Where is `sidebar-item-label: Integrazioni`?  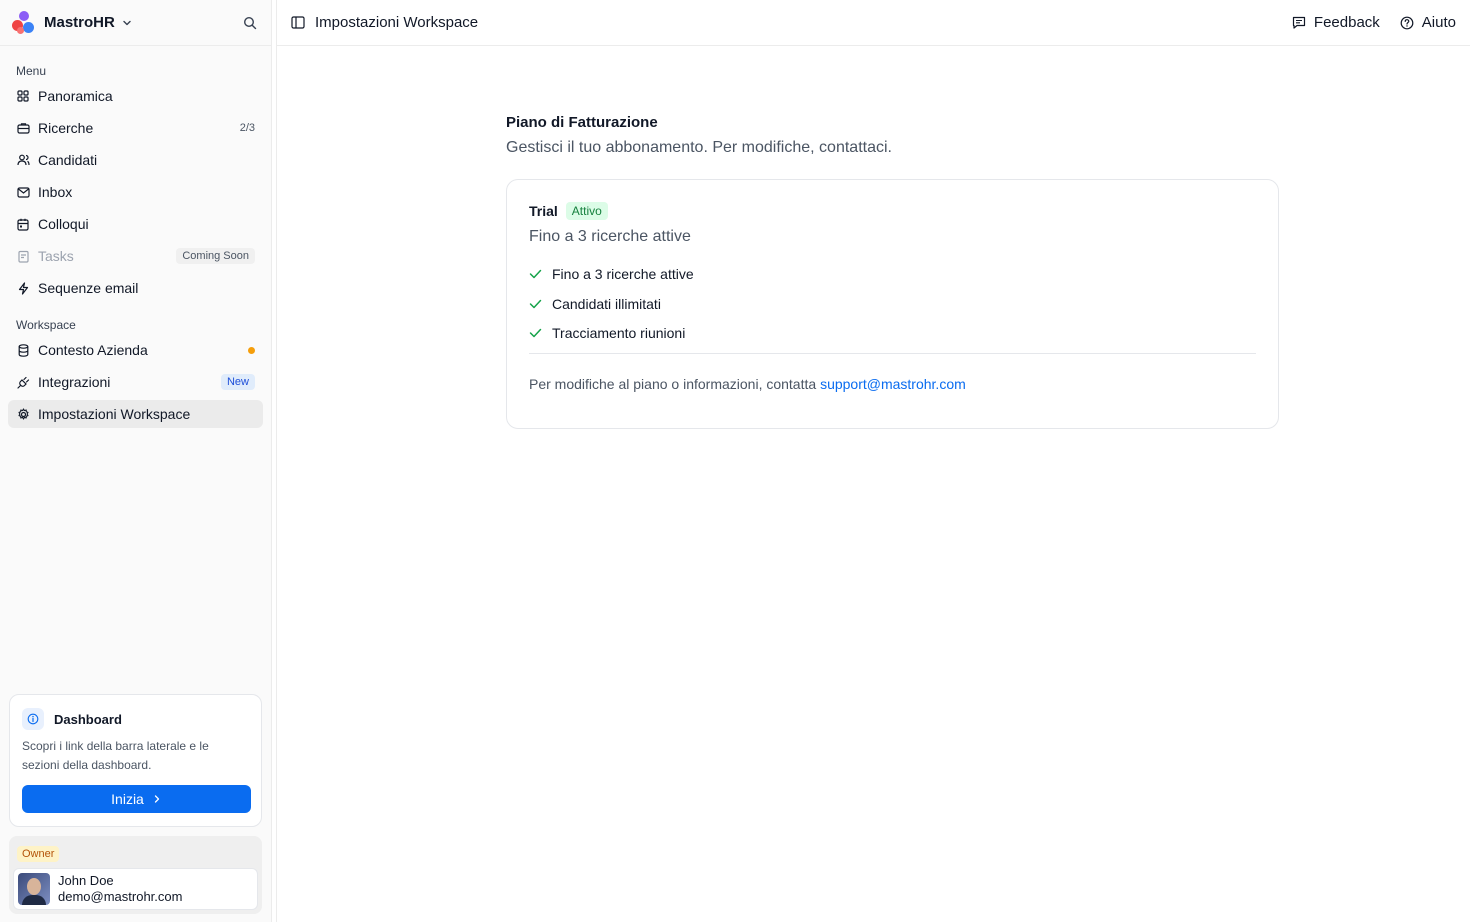
sidebar-item-label: Integrazioni is located at coordinates (74, 382).